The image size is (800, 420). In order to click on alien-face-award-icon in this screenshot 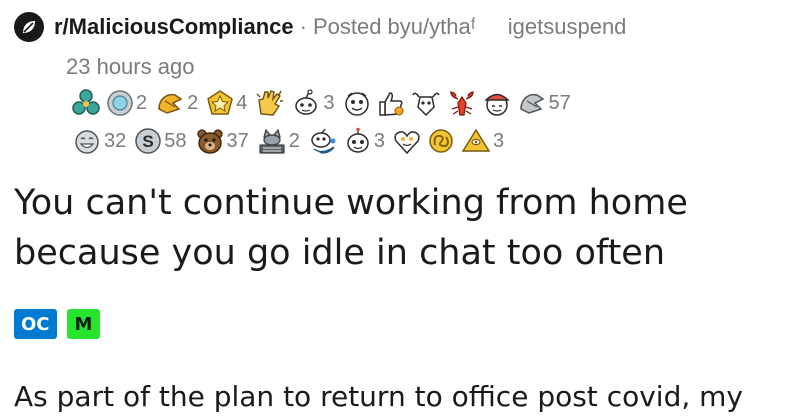, I will do `click(358, 140)`.